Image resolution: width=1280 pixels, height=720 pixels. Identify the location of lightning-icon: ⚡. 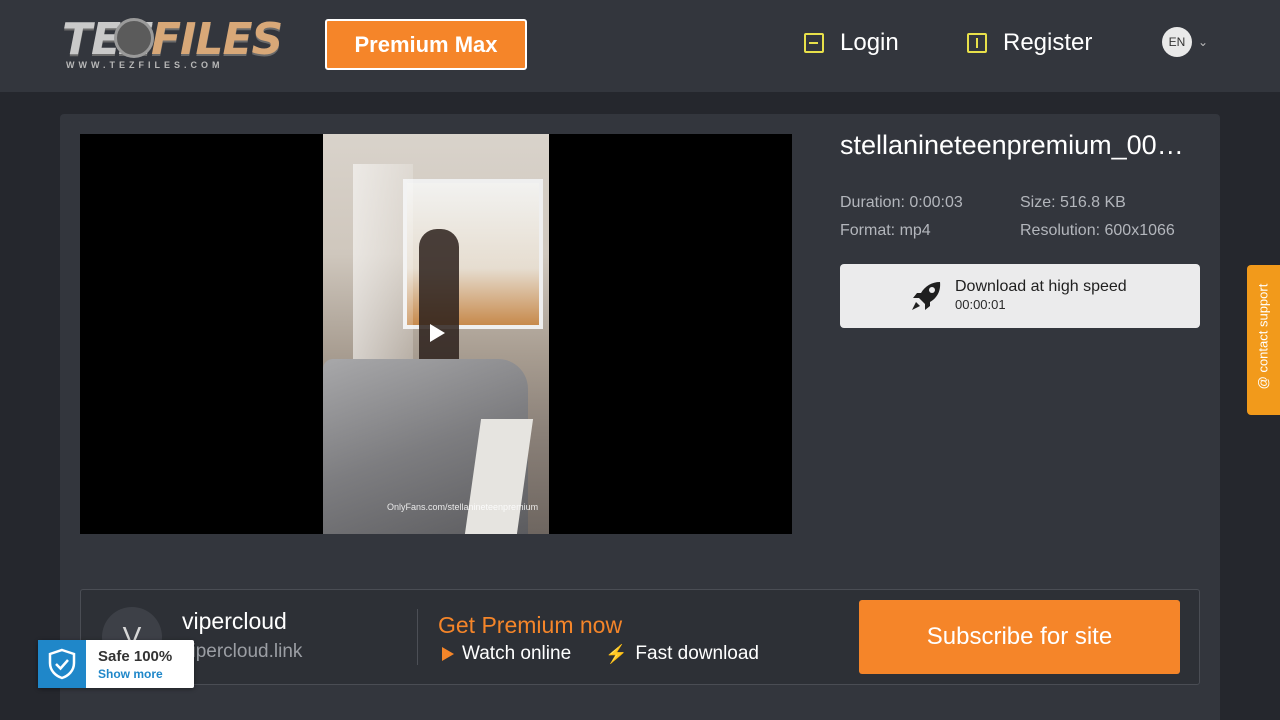
(616, 653).